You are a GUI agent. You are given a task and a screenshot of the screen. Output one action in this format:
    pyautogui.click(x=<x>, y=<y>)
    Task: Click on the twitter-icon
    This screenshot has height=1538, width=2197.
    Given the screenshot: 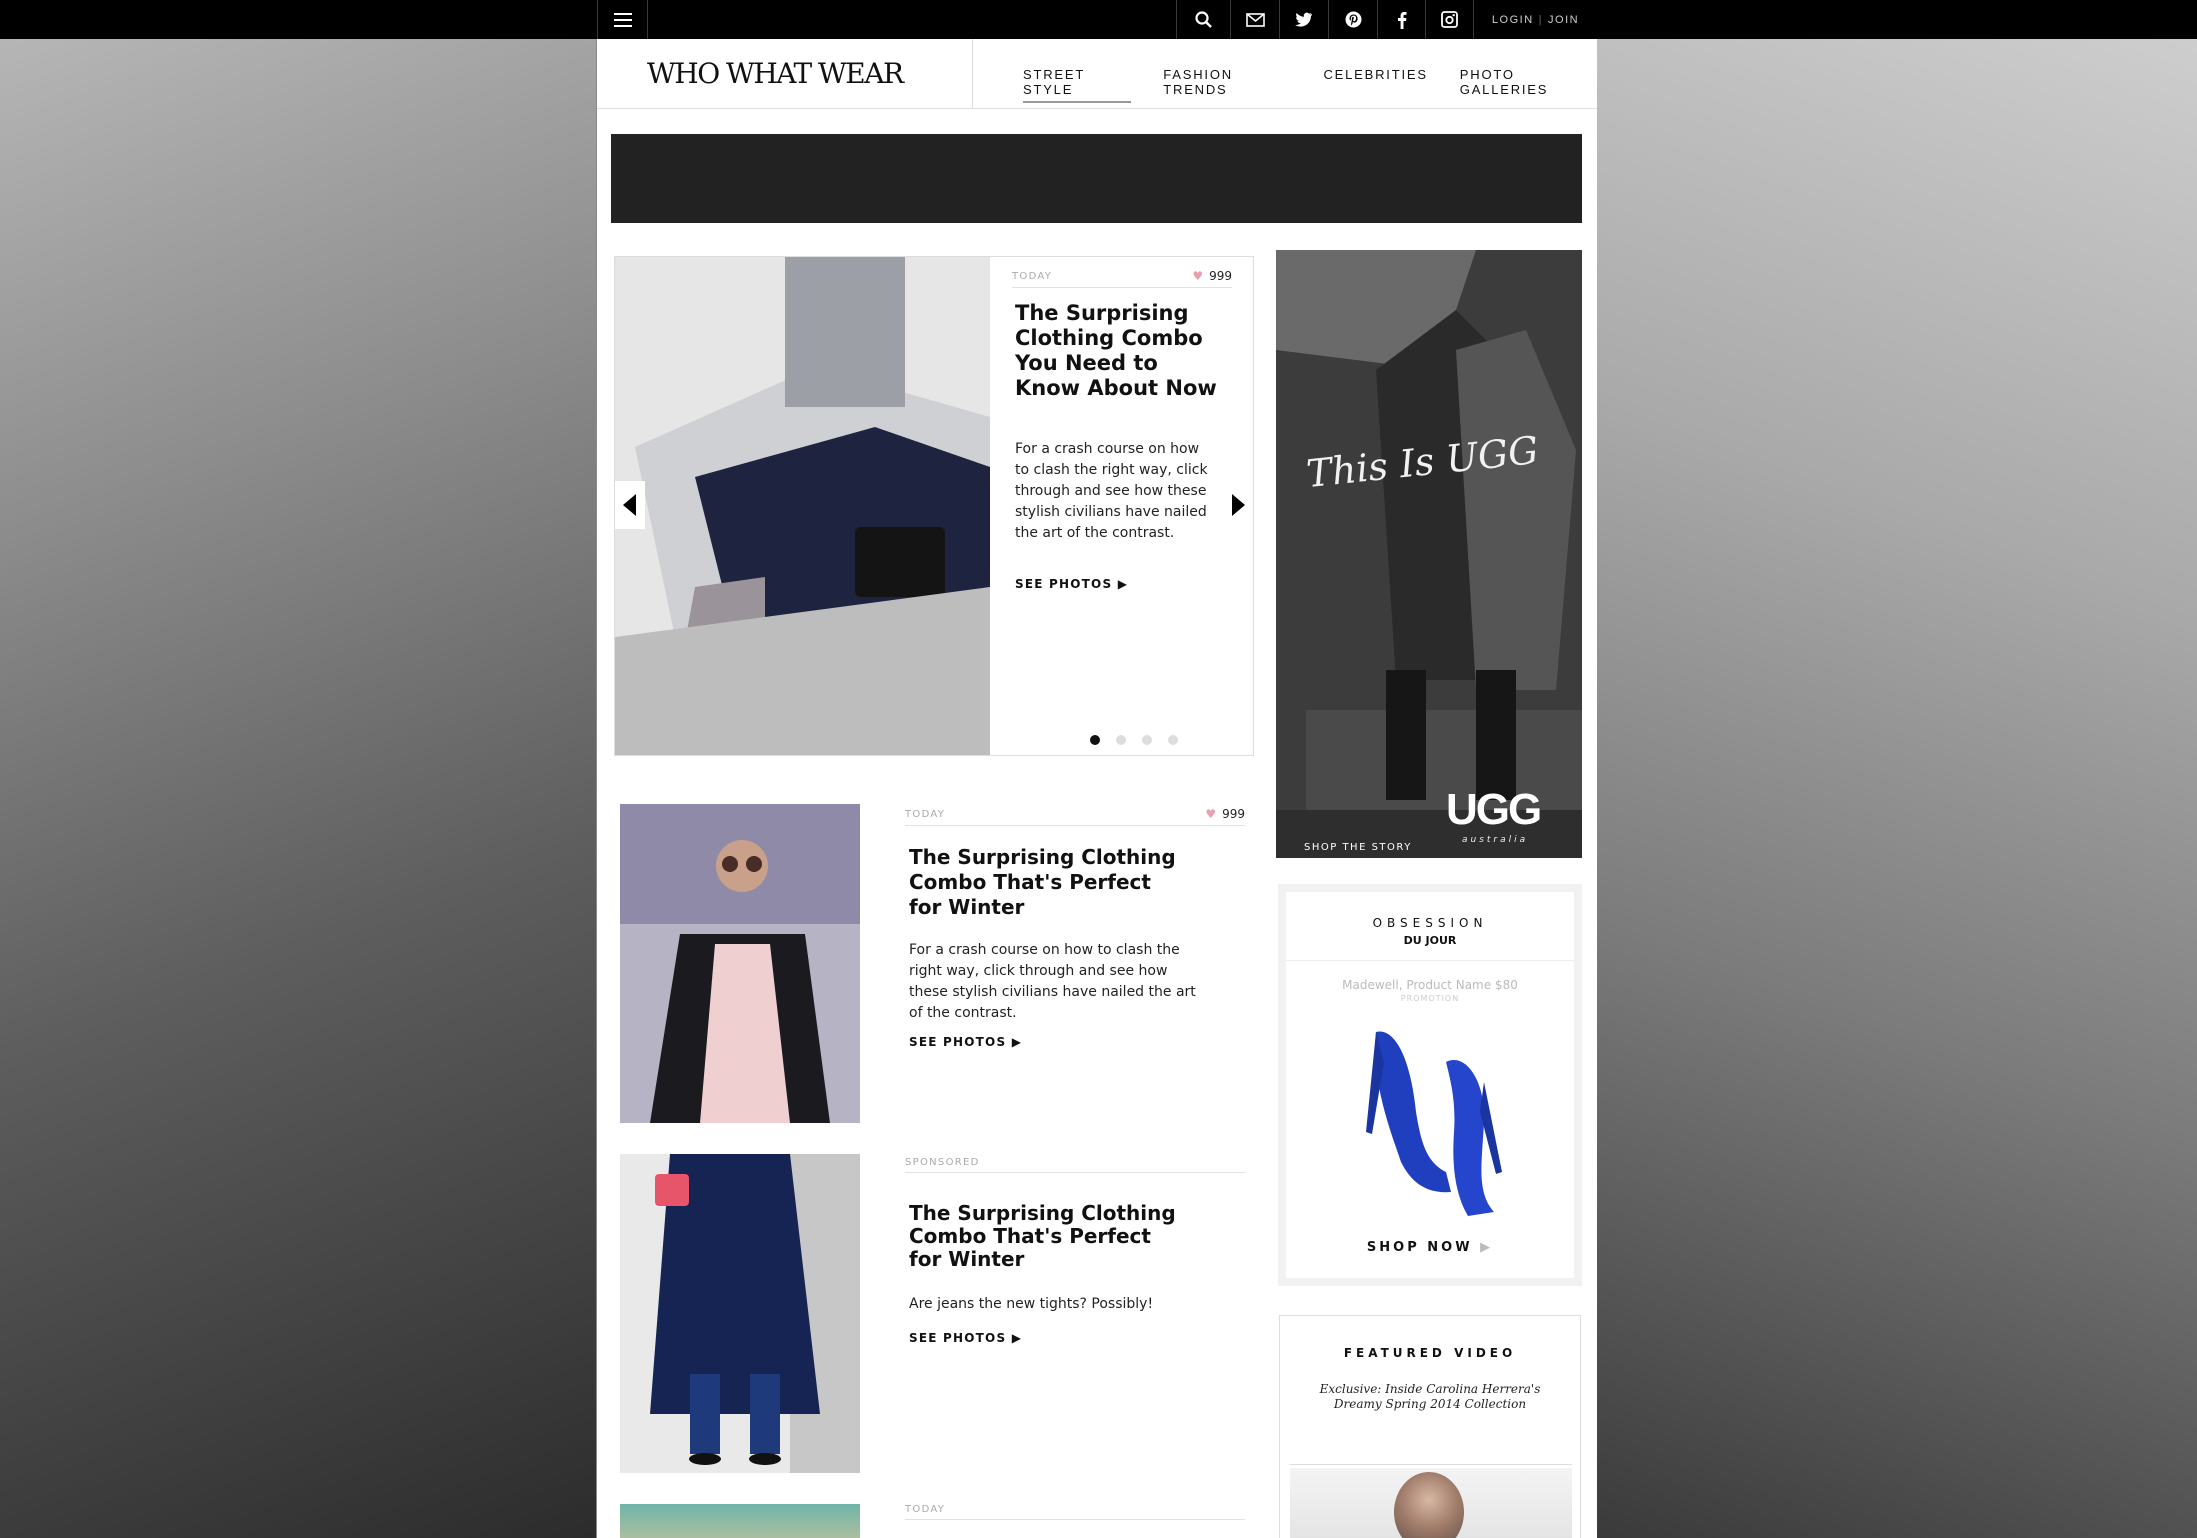 What is the action you would take?
    pyautogui.click(x=1304, y=19)
    